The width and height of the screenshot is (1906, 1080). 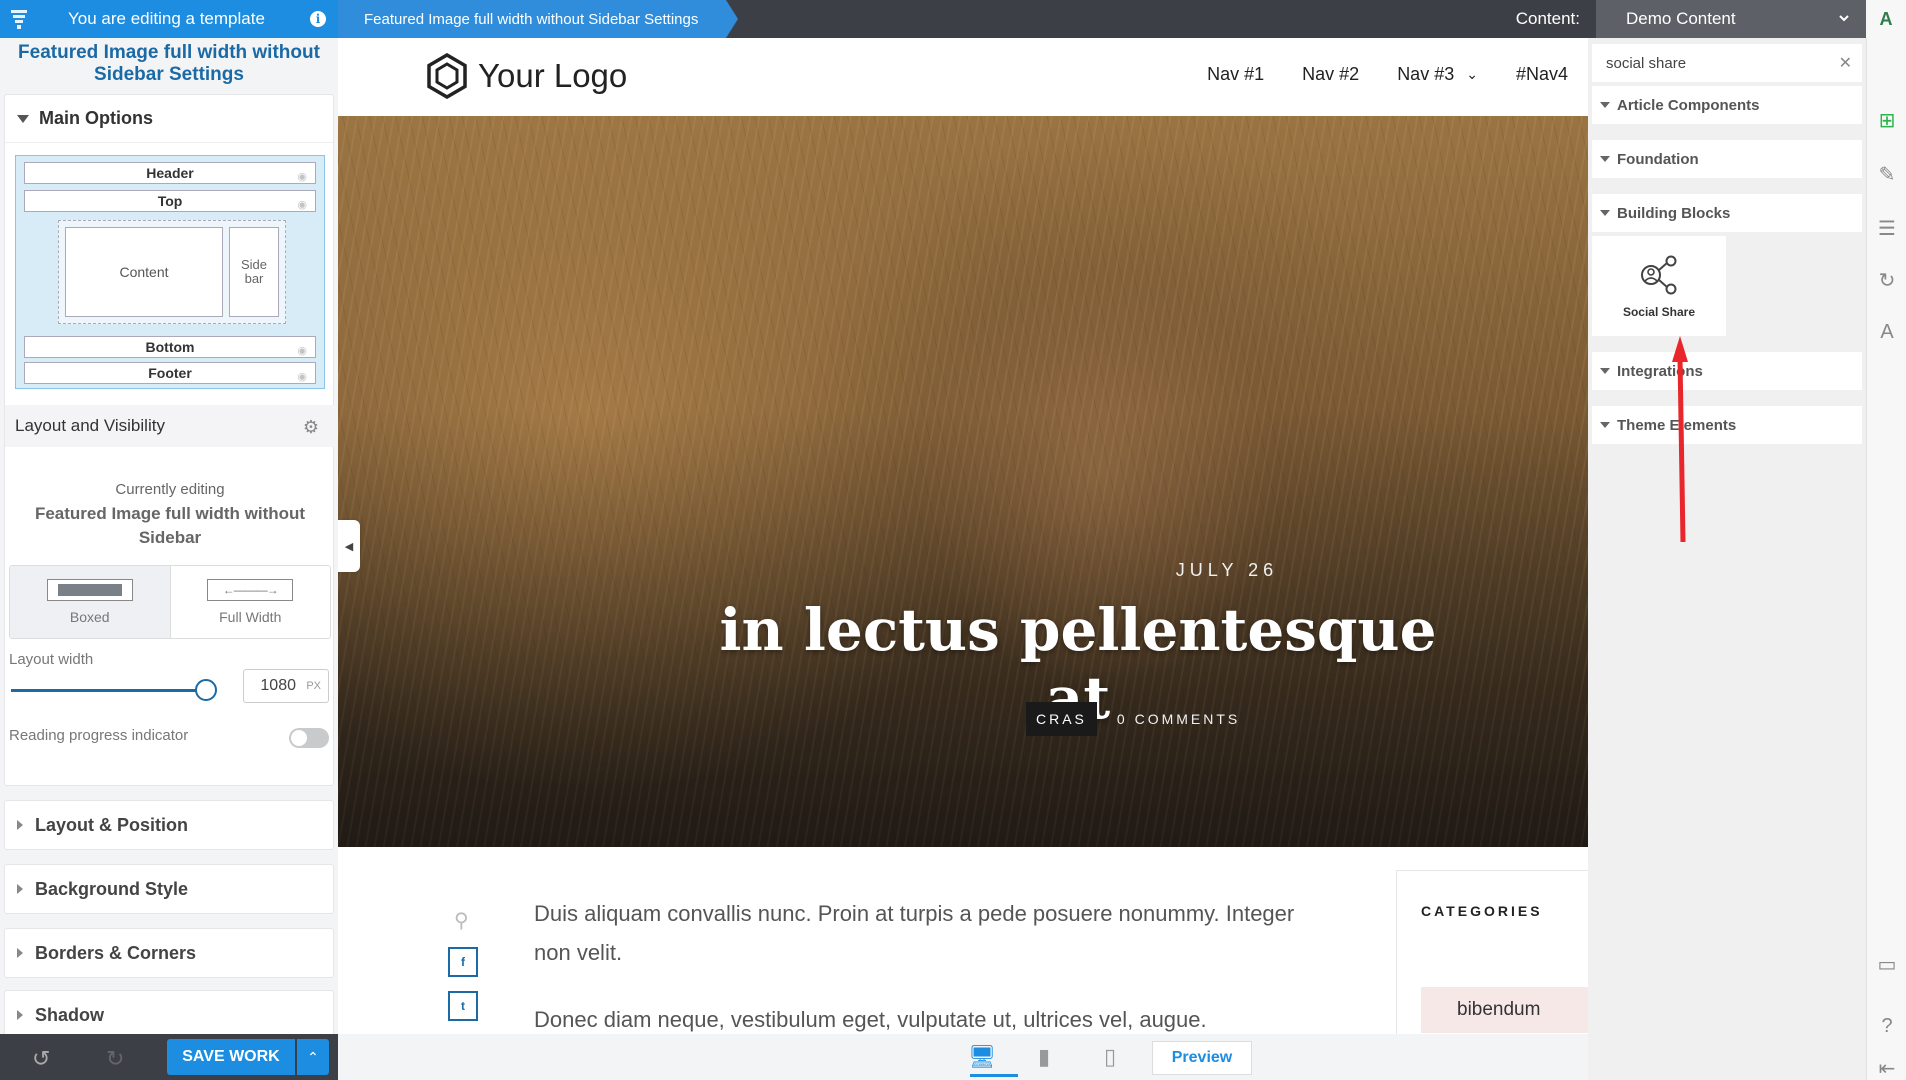 I want to click on sliders-icon: ☰, so click(x=1886, y=228).